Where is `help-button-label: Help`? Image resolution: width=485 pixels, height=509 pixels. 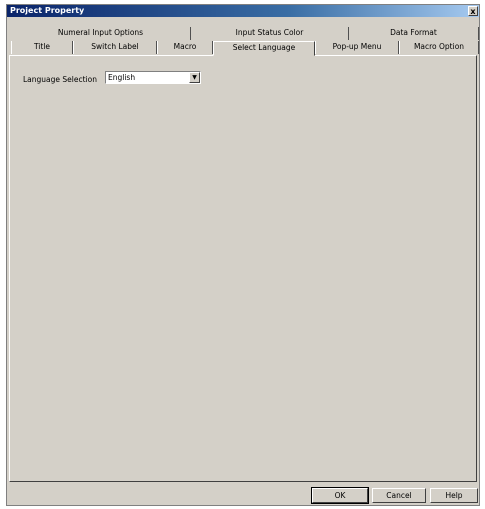 help-button-label: Help is located at coordinates (454, 495).